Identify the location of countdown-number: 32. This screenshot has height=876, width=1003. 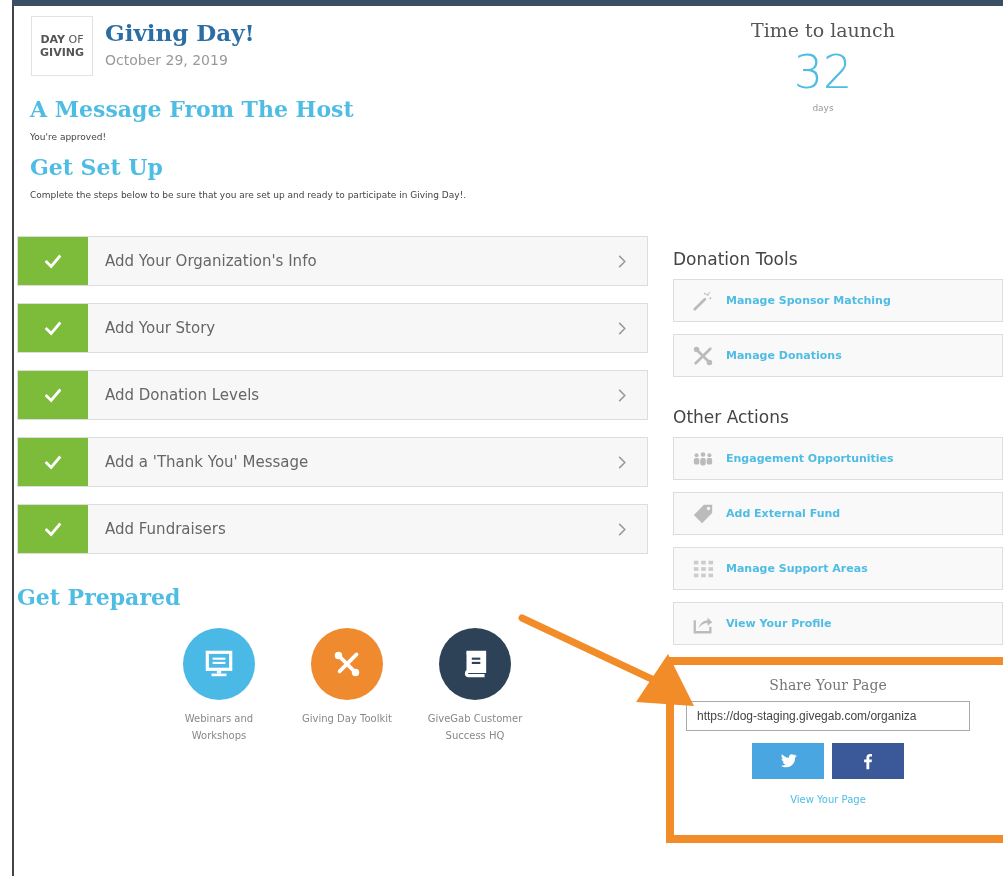
(823, 72).